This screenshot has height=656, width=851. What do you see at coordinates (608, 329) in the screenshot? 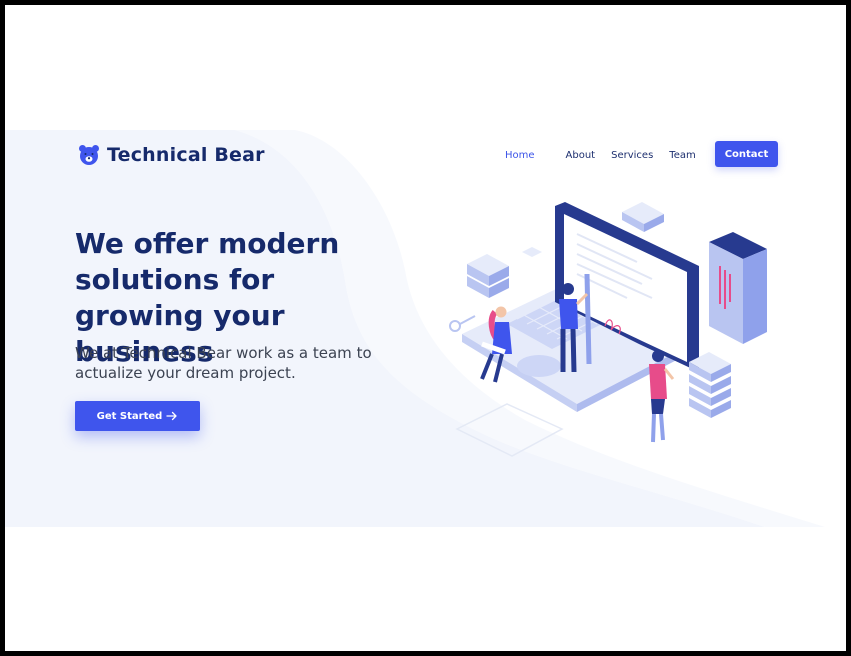
I see `isometric-team-laptop-illustration` at bounding box center [608, 329].